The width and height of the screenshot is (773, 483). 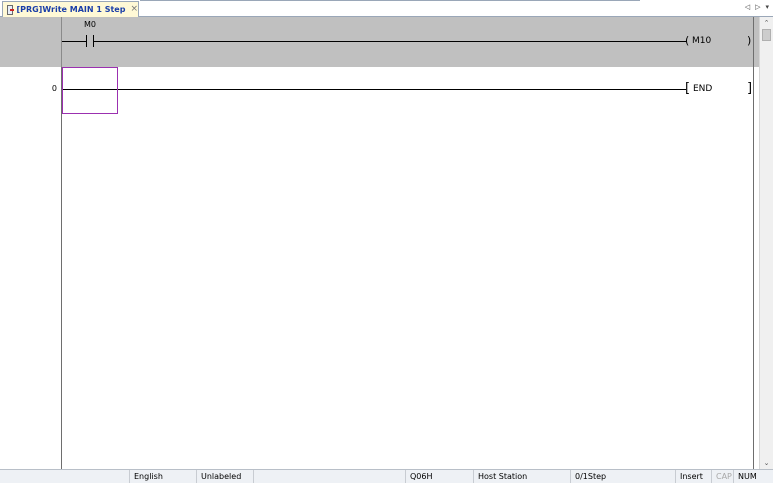 I want to click on arrow-right-icon: ▷, so click(x=757, y=7).